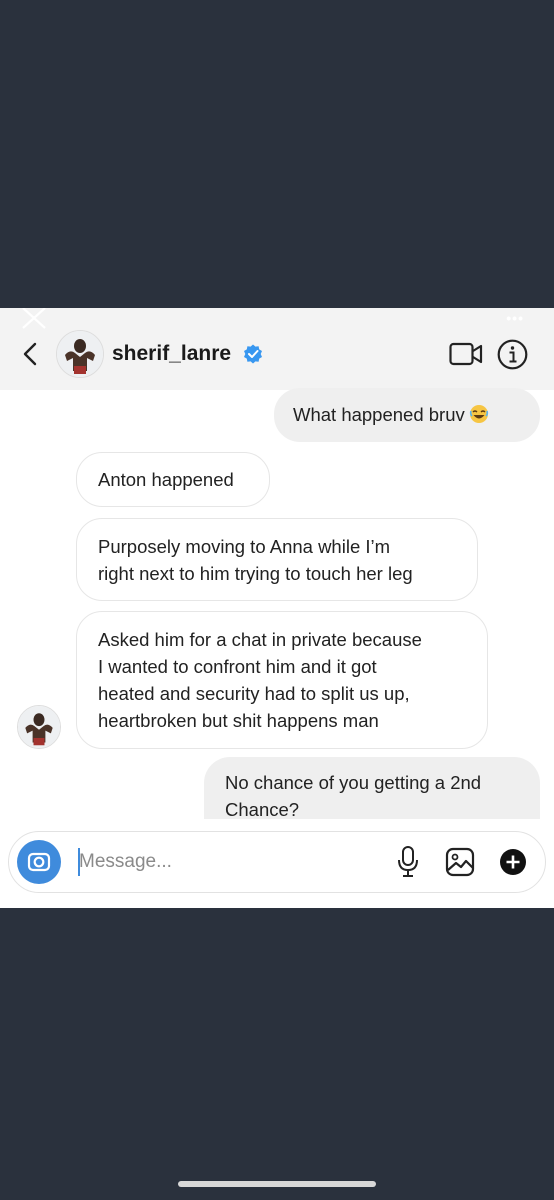 This screenshot has width=554, height=1200. What do you see at coordinates (171, 354) in the screenshot?
I see `username: sherif_lanre` at bounding box center [171, 354].